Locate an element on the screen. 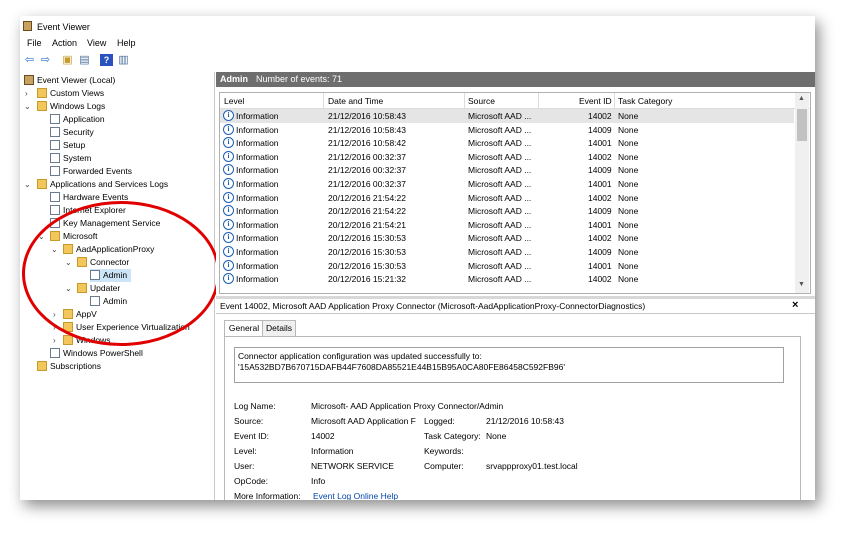 The height and width of the screenshot is (540, 857). tree-item-forwarded-events: Forwarded Events is located at coordinates (91, 171).